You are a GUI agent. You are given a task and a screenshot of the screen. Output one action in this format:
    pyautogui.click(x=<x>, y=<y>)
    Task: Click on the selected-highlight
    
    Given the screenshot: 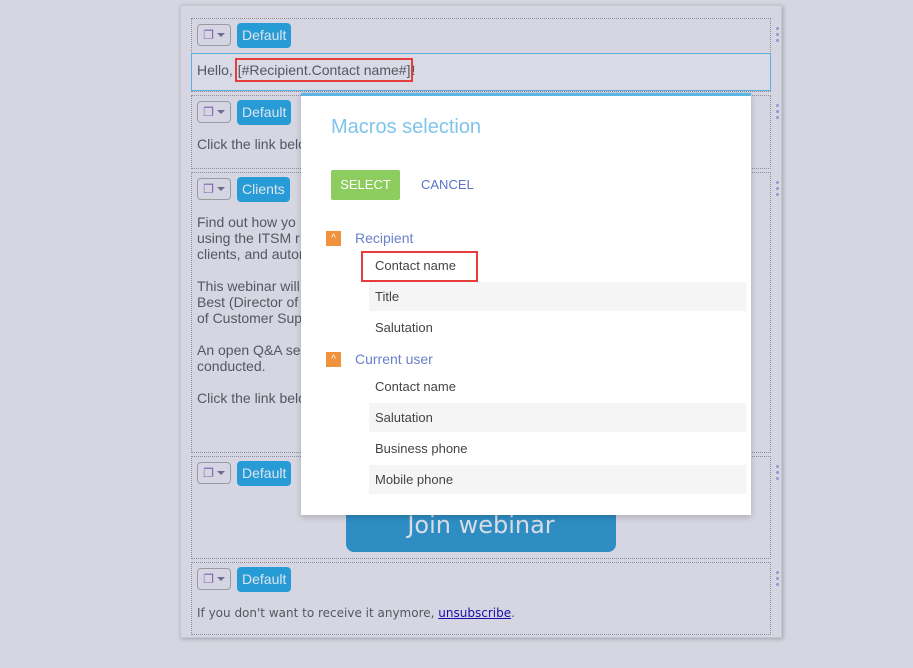 What is the action you would take?
    pyautogui.click(x=419, y=266)
    